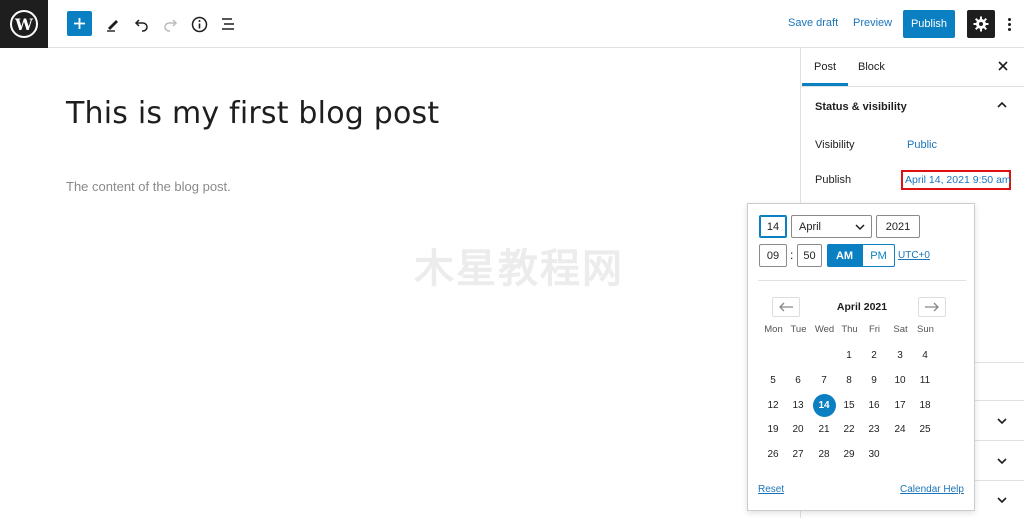 The image size is (1024, 518). Describe the element at coordinates (900, 355) in the screenshot. I see `calendar-day: 3` at that location.